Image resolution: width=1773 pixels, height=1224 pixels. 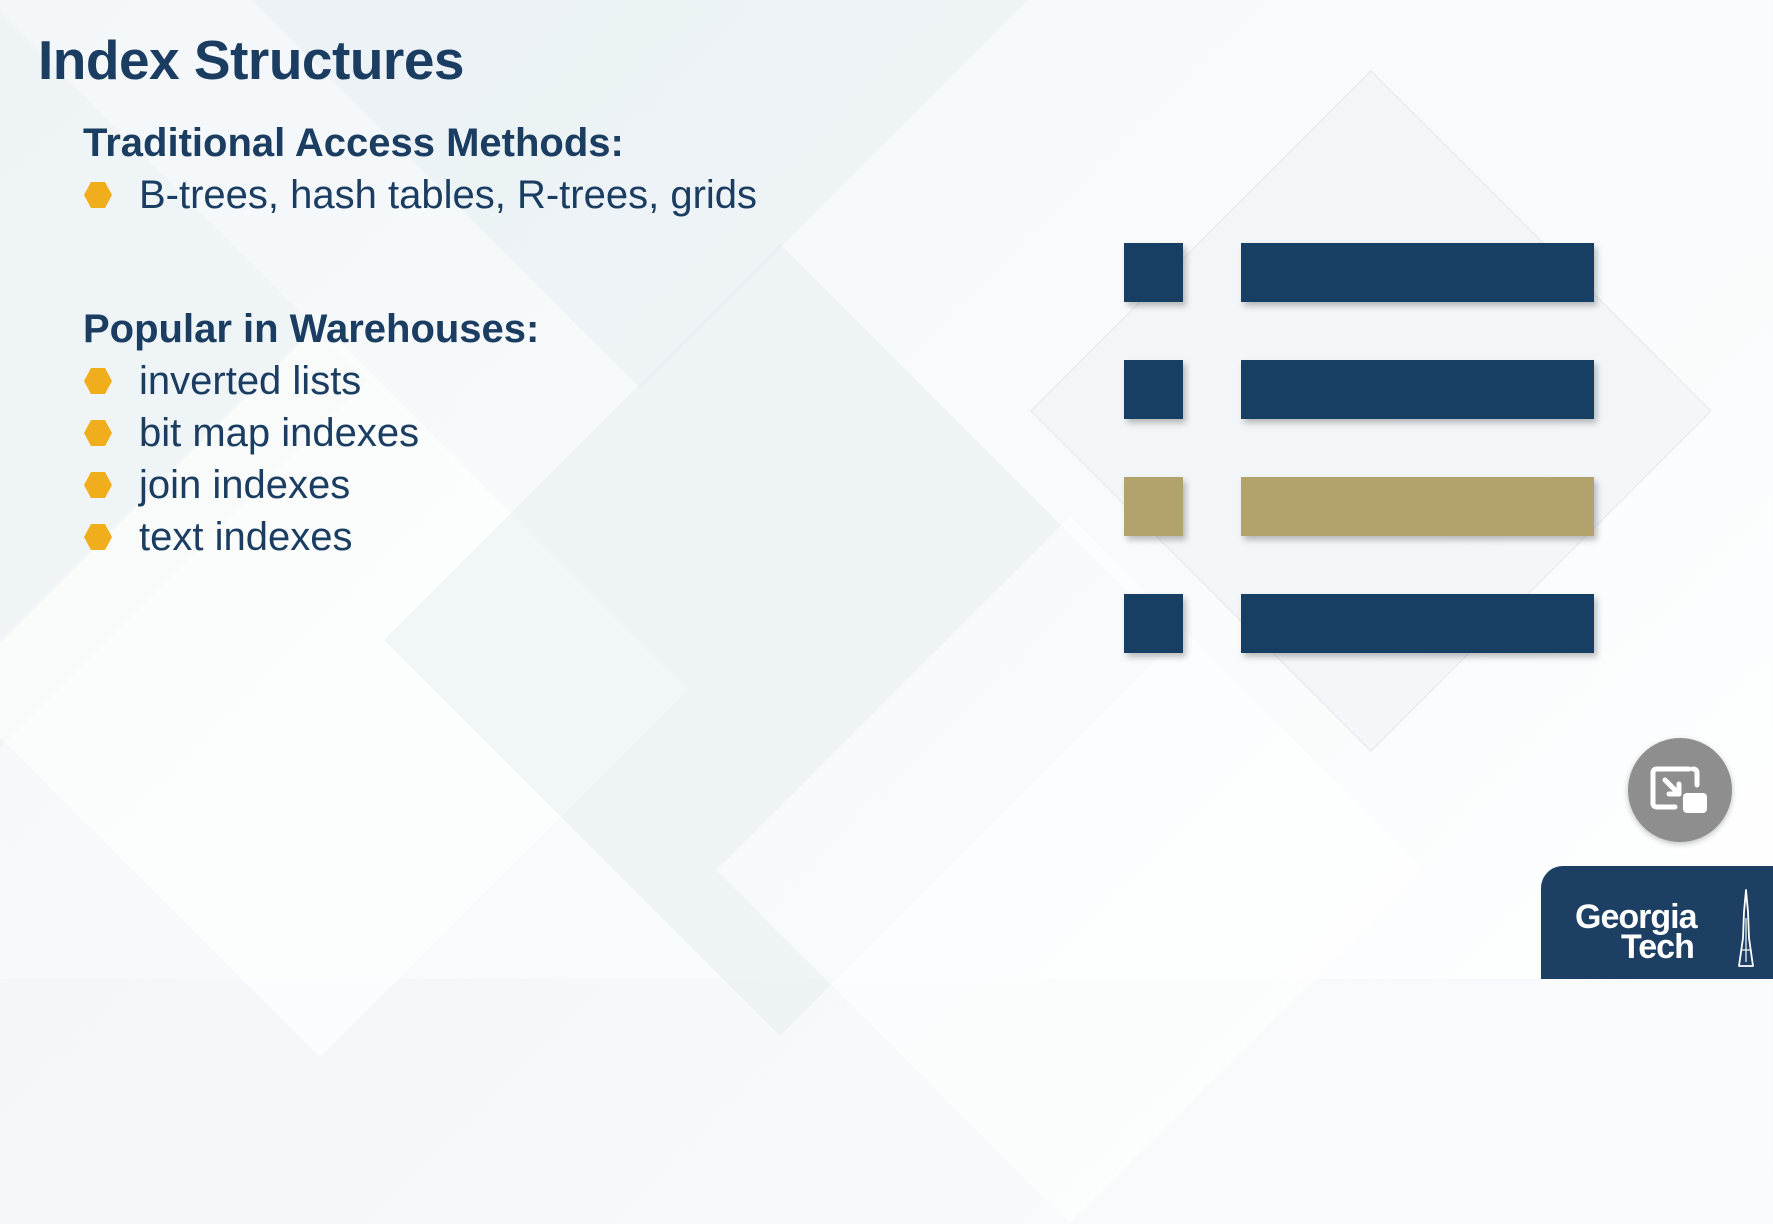 I want to click on bullet-text: join indexes, so click(x=245, y=484).